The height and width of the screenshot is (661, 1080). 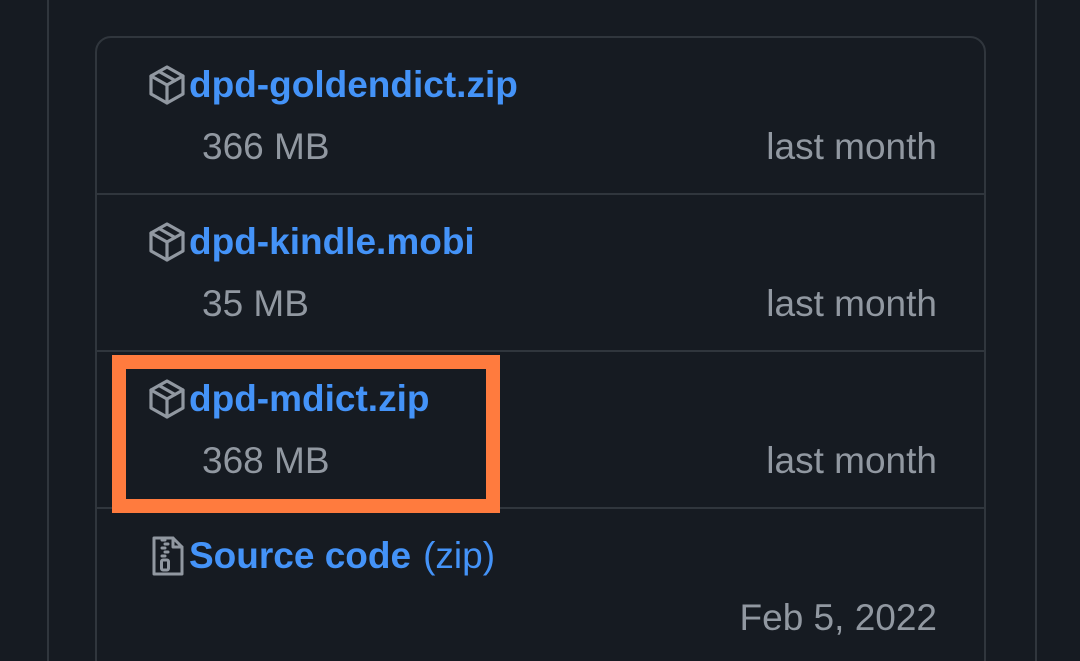 I want to click on asset-title: dpd-mdict.zip, so click(x=287, y=399).